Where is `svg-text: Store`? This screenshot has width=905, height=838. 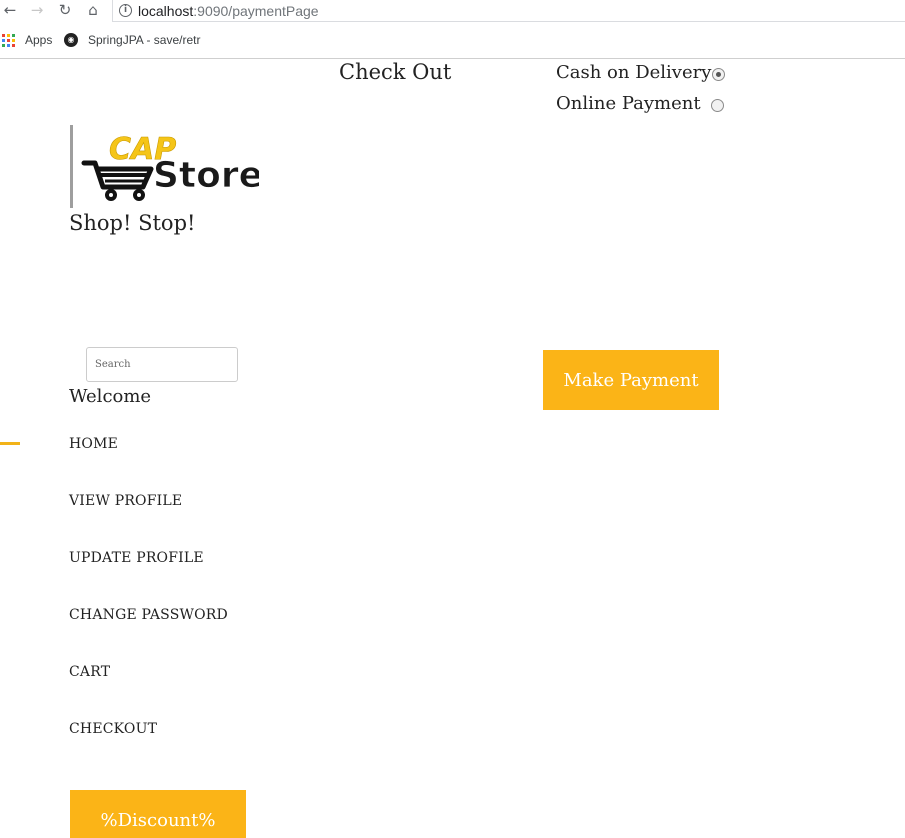 svg-text: Store is located at coordinates (206, 175).